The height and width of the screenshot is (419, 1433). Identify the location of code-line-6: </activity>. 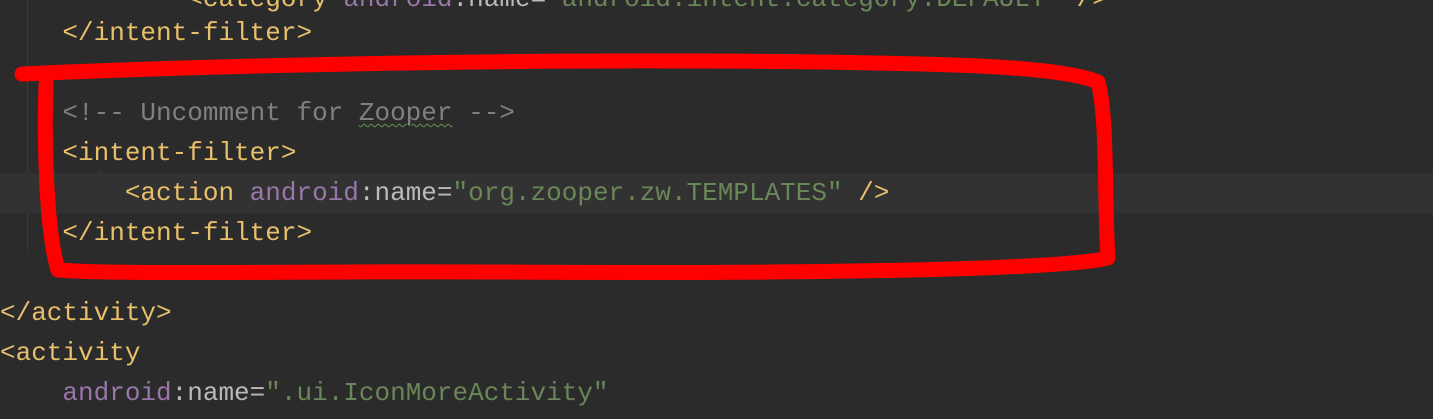
(716, 313).